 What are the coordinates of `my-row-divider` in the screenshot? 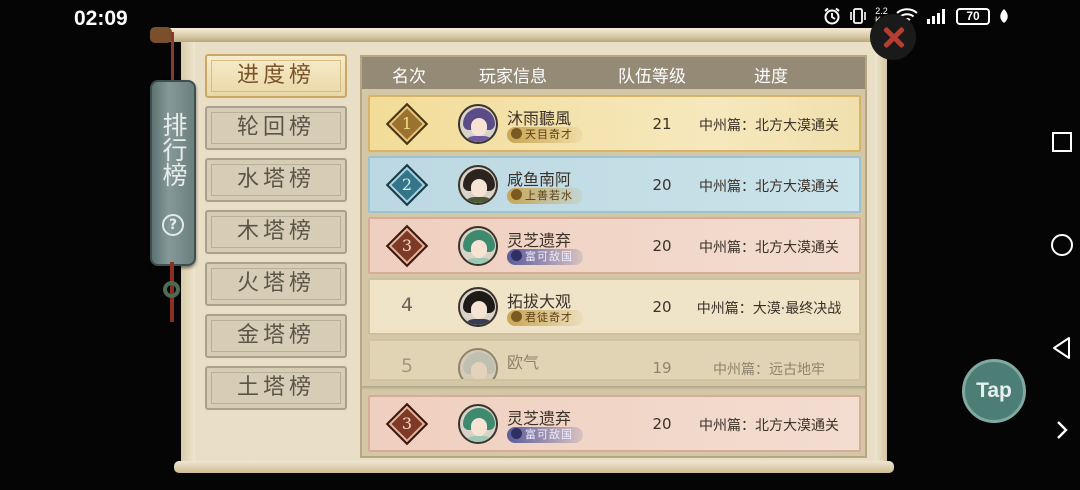 It's located at (613, 388).